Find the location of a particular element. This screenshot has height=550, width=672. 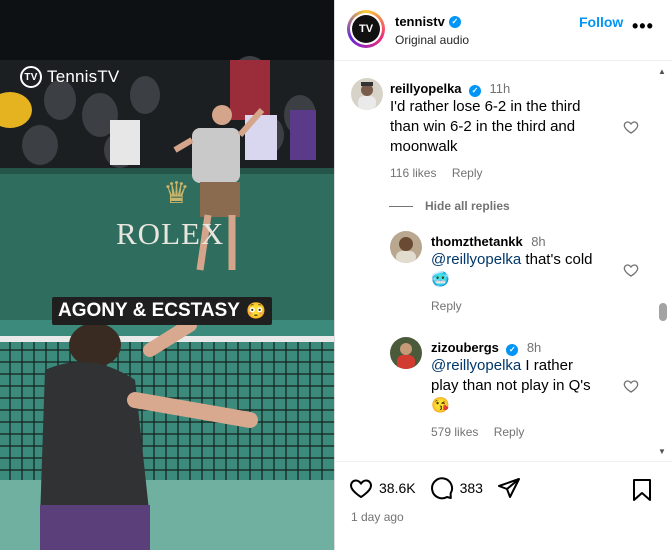

flushed-face-emoji-icon: 😳 is located at coordinates (255, 311).